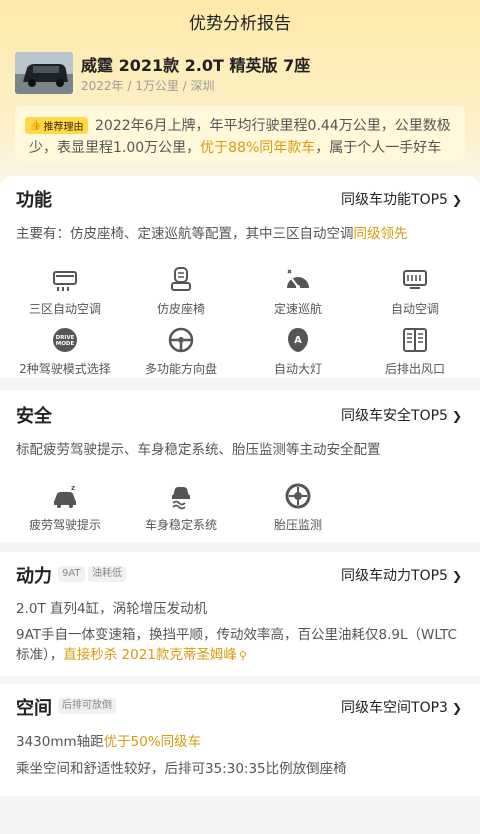 The height and width of the screenshot is (834, 480). What do you see at coordinates (401, 707) in the screenshot?
I see `space-top3-link: 同级车空间TOP3 ❯` at bounding box center [401, 707].